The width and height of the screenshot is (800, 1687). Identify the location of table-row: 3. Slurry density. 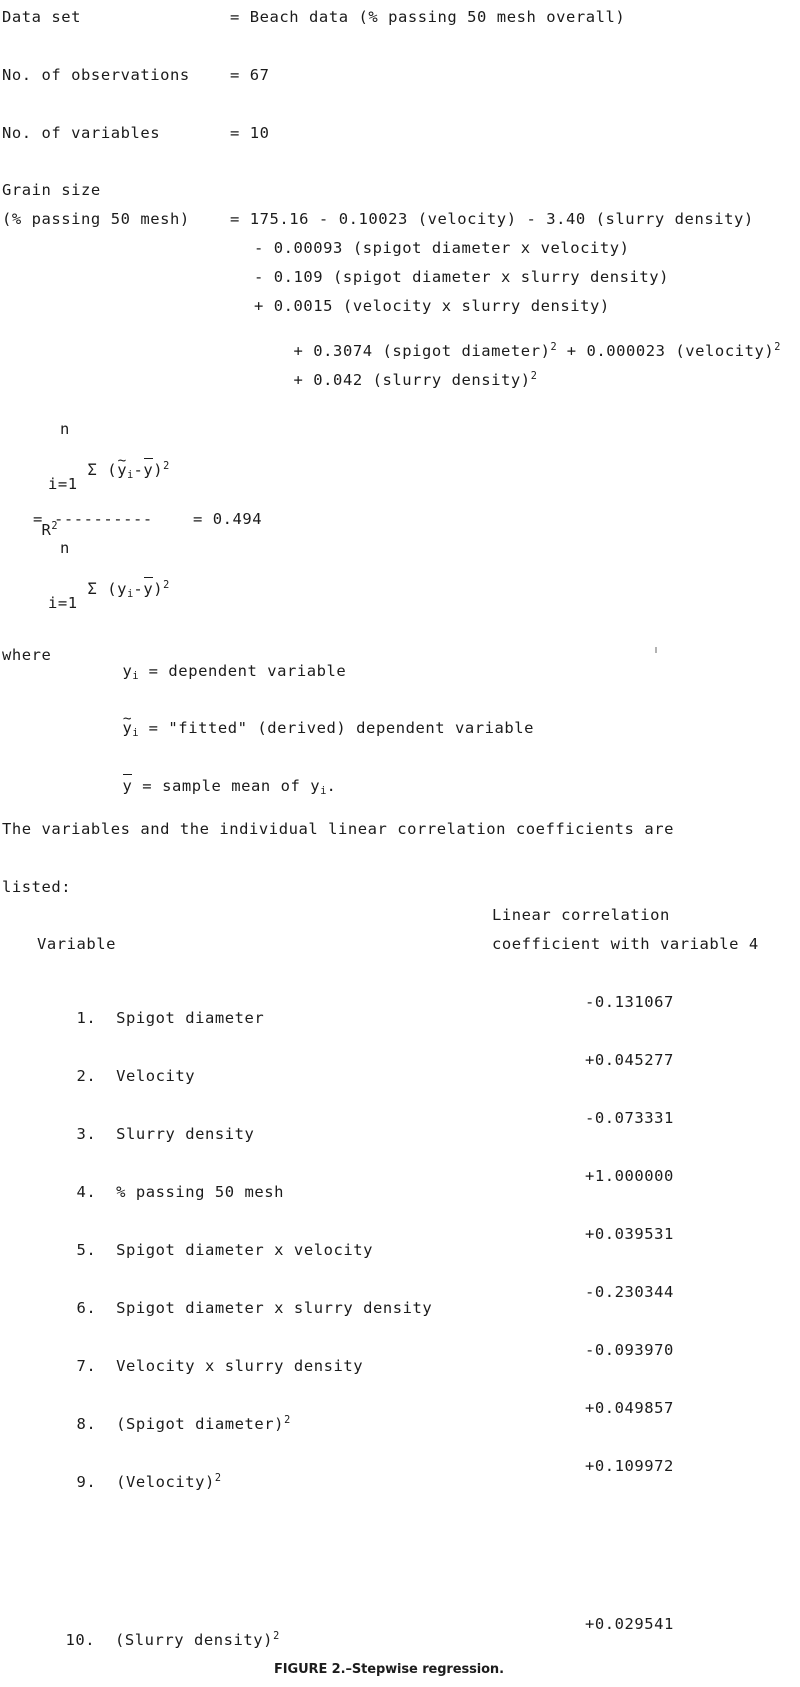
(145, 1134).